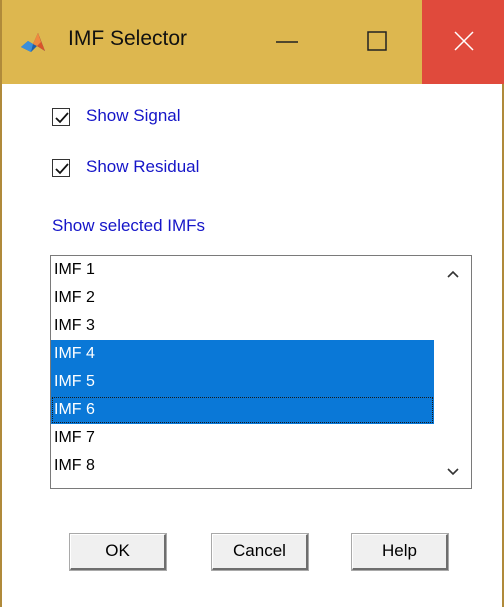 This screenshot has height=607, width=504. Describe the element at coordinates (33, 43) in the screenshot. I see `matlab-icon` at that location.